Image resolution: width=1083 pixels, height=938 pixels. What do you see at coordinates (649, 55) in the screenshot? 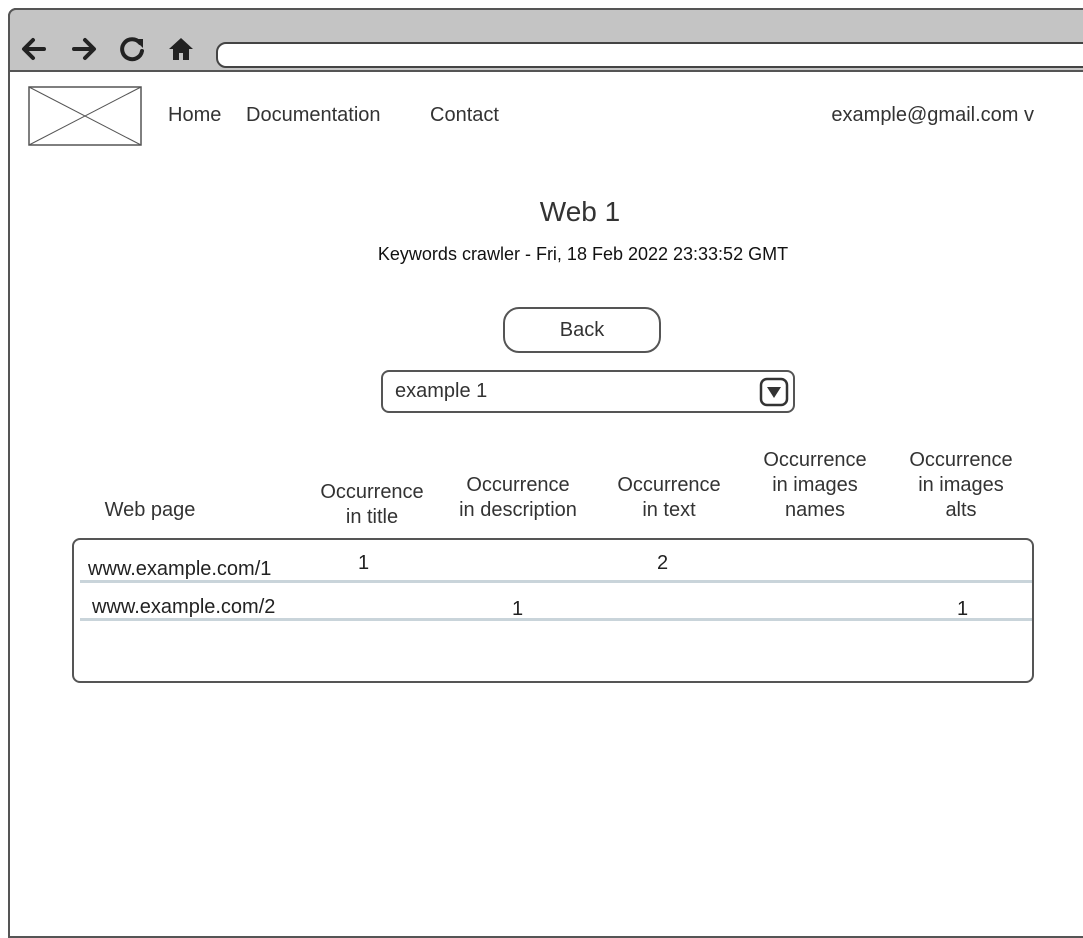
I see `address-bar` at bounding box center [649, 55].